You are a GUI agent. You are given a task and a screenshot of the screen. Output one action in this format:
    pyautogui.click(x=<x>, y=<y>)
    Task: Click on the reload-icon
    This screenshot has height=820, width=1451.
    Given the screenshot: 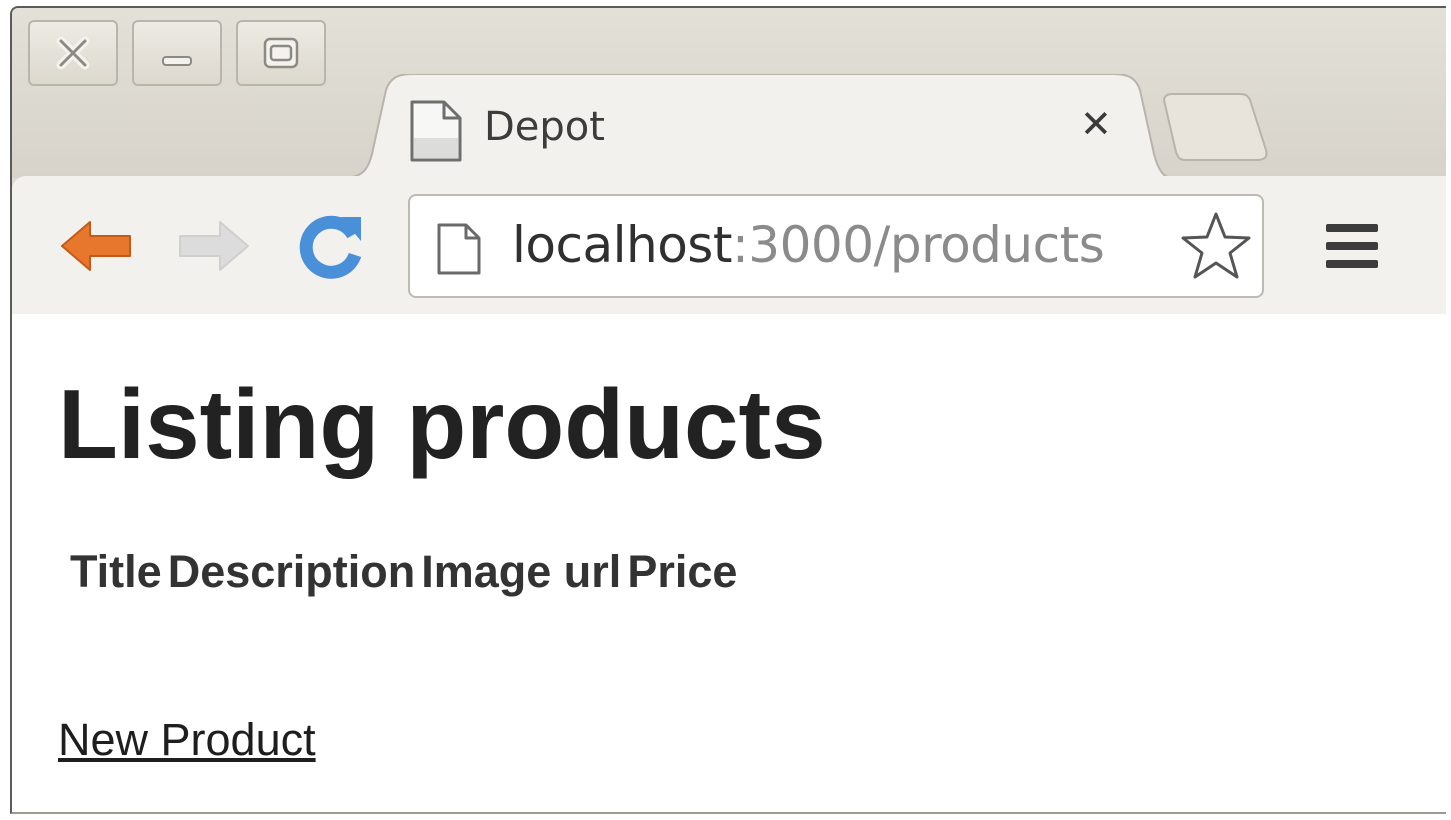 What is the action you would take?
    pyautogui.click(x=330, y=247)
    